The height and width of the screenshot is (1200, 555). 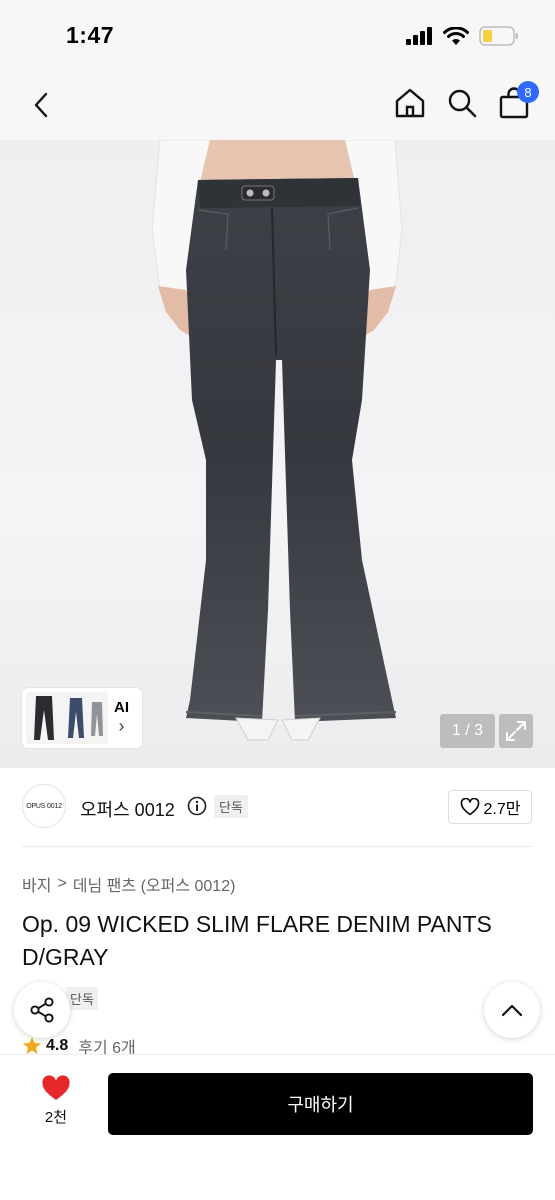 I want to click on cart-button: 8, so click(x=518, y=101).